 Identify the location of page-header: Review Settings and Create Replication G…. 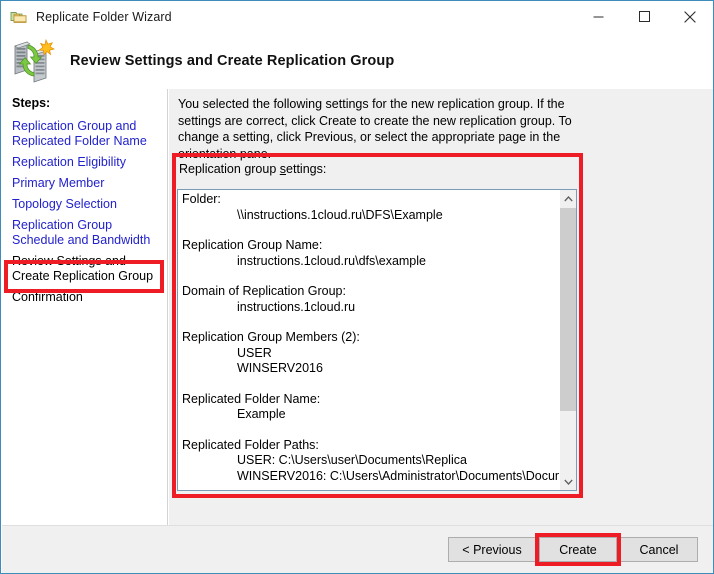
(357, 60).